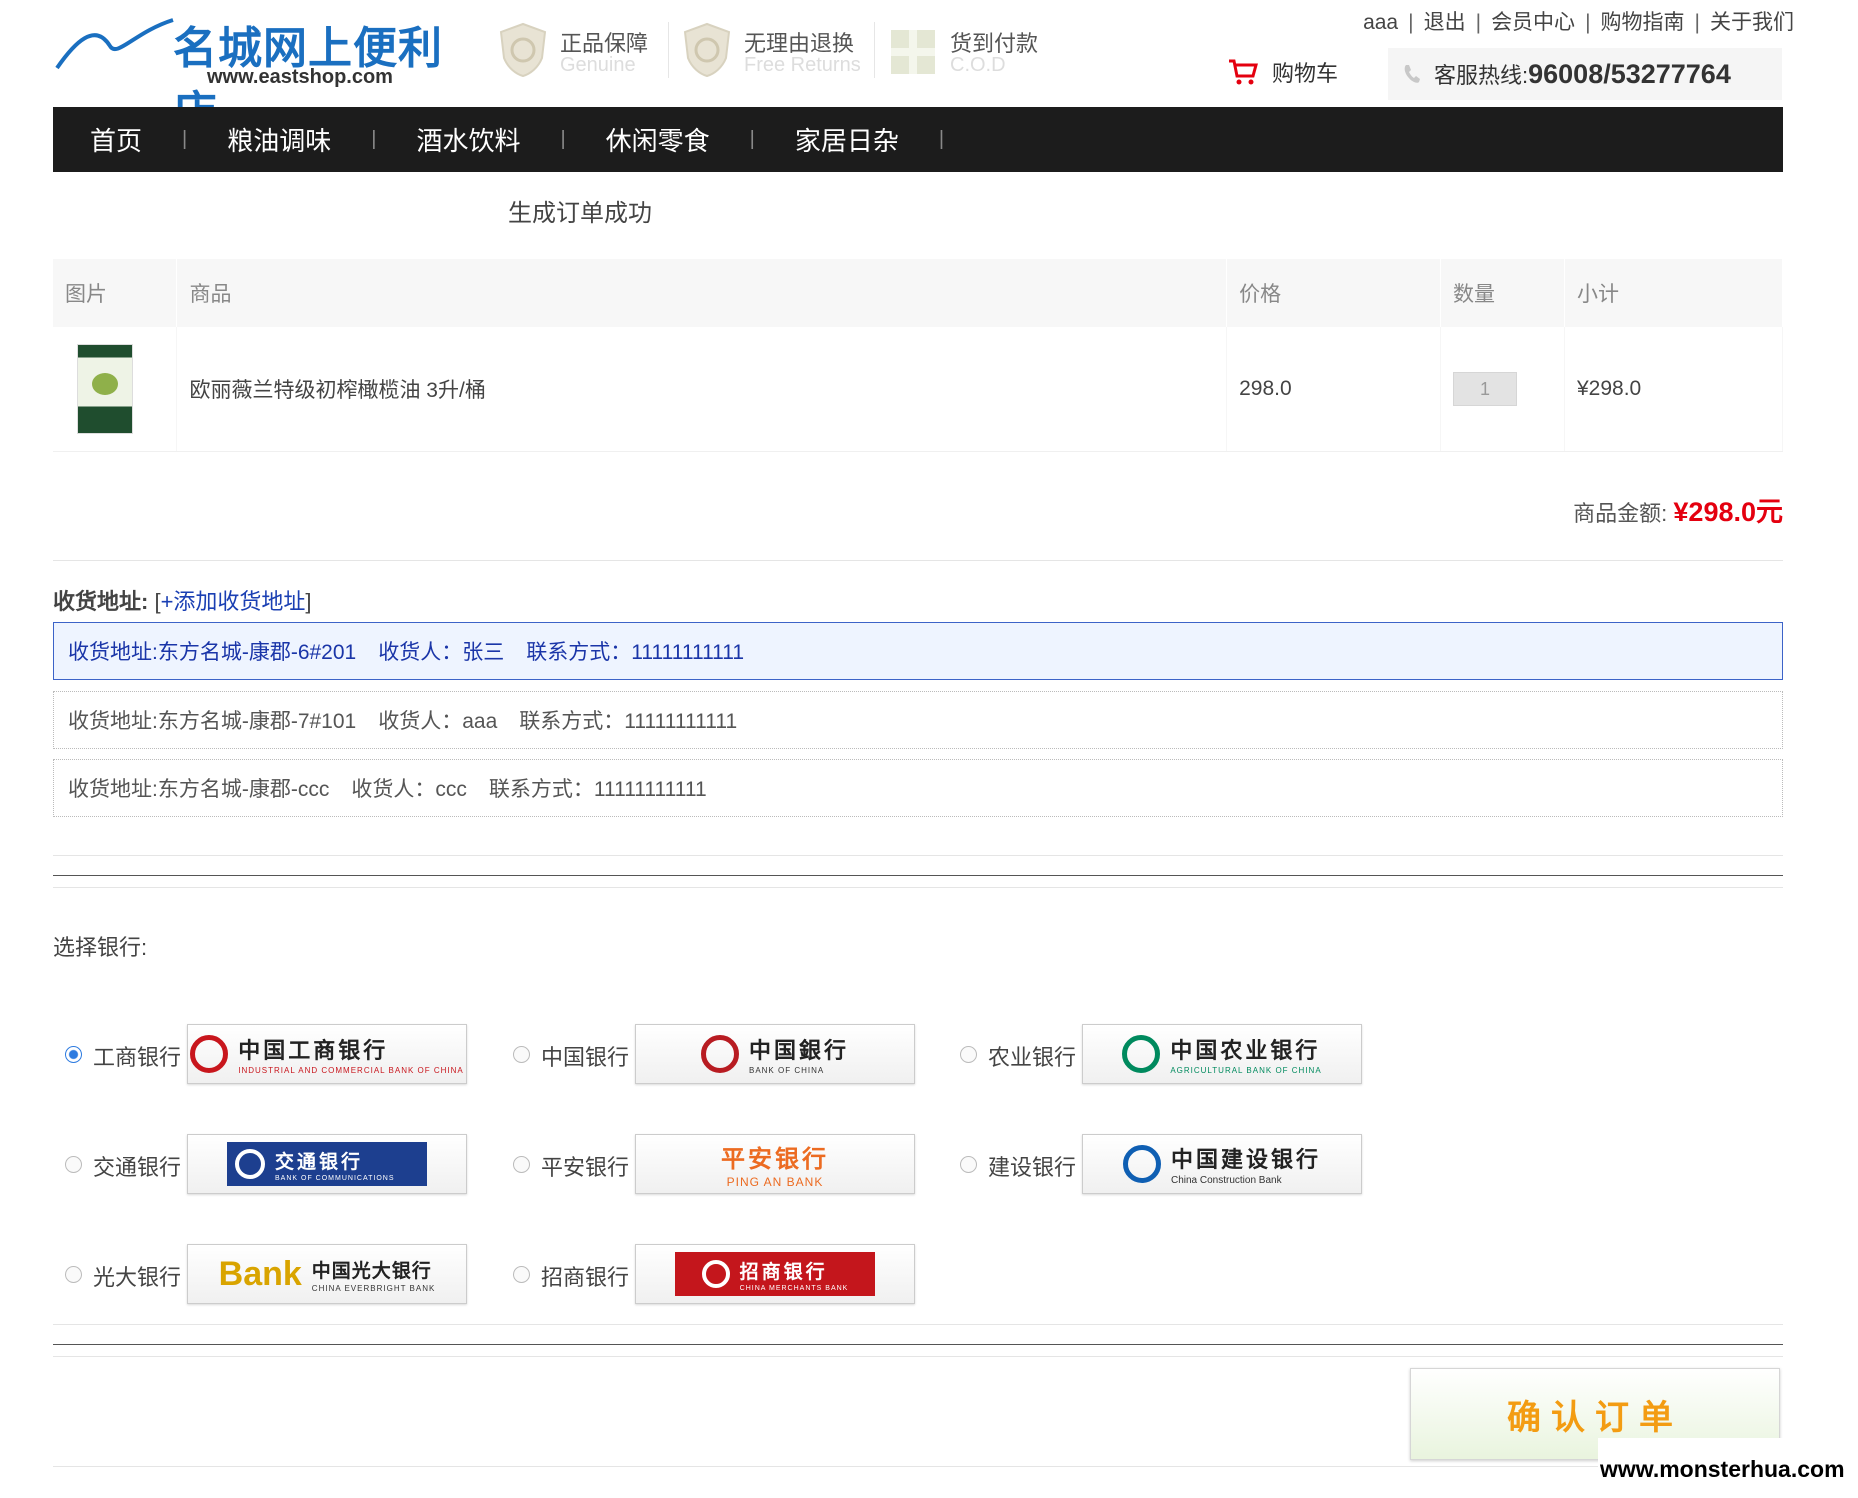 The height and width of the screenshot is (1498, 1858). I want to click on col-header-product: 商品, so click(702, 293).